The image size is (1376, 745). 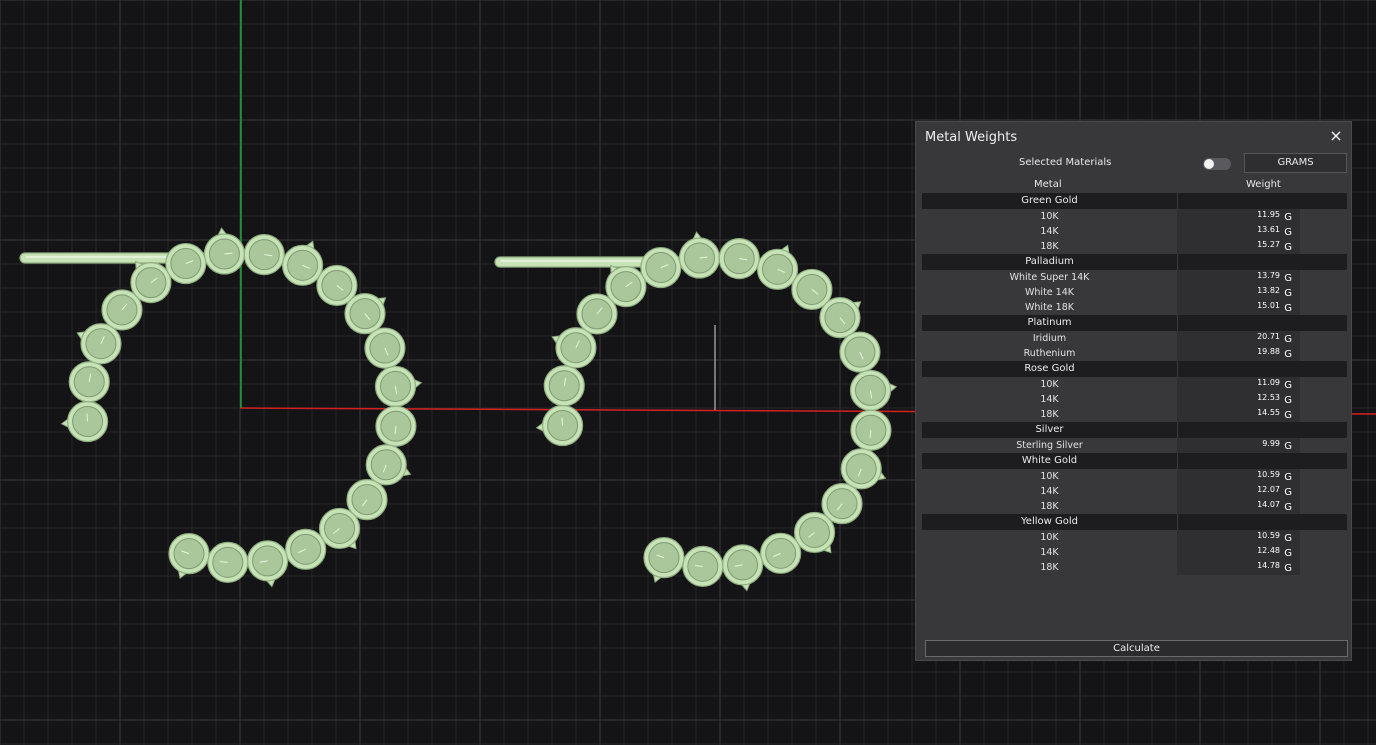 I want to click on weight-cell: 13.79 G, so click(x=1238, y=277).